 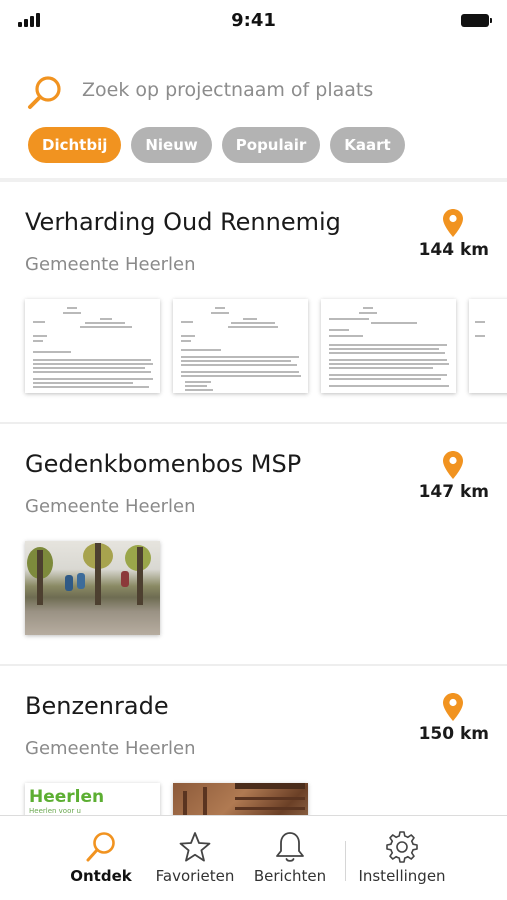 What do you see at coordinates (75, 145) in the screenshot?
I see `filter-chip-dichtbij: Dichtbij` at bounding box center [75, 145].